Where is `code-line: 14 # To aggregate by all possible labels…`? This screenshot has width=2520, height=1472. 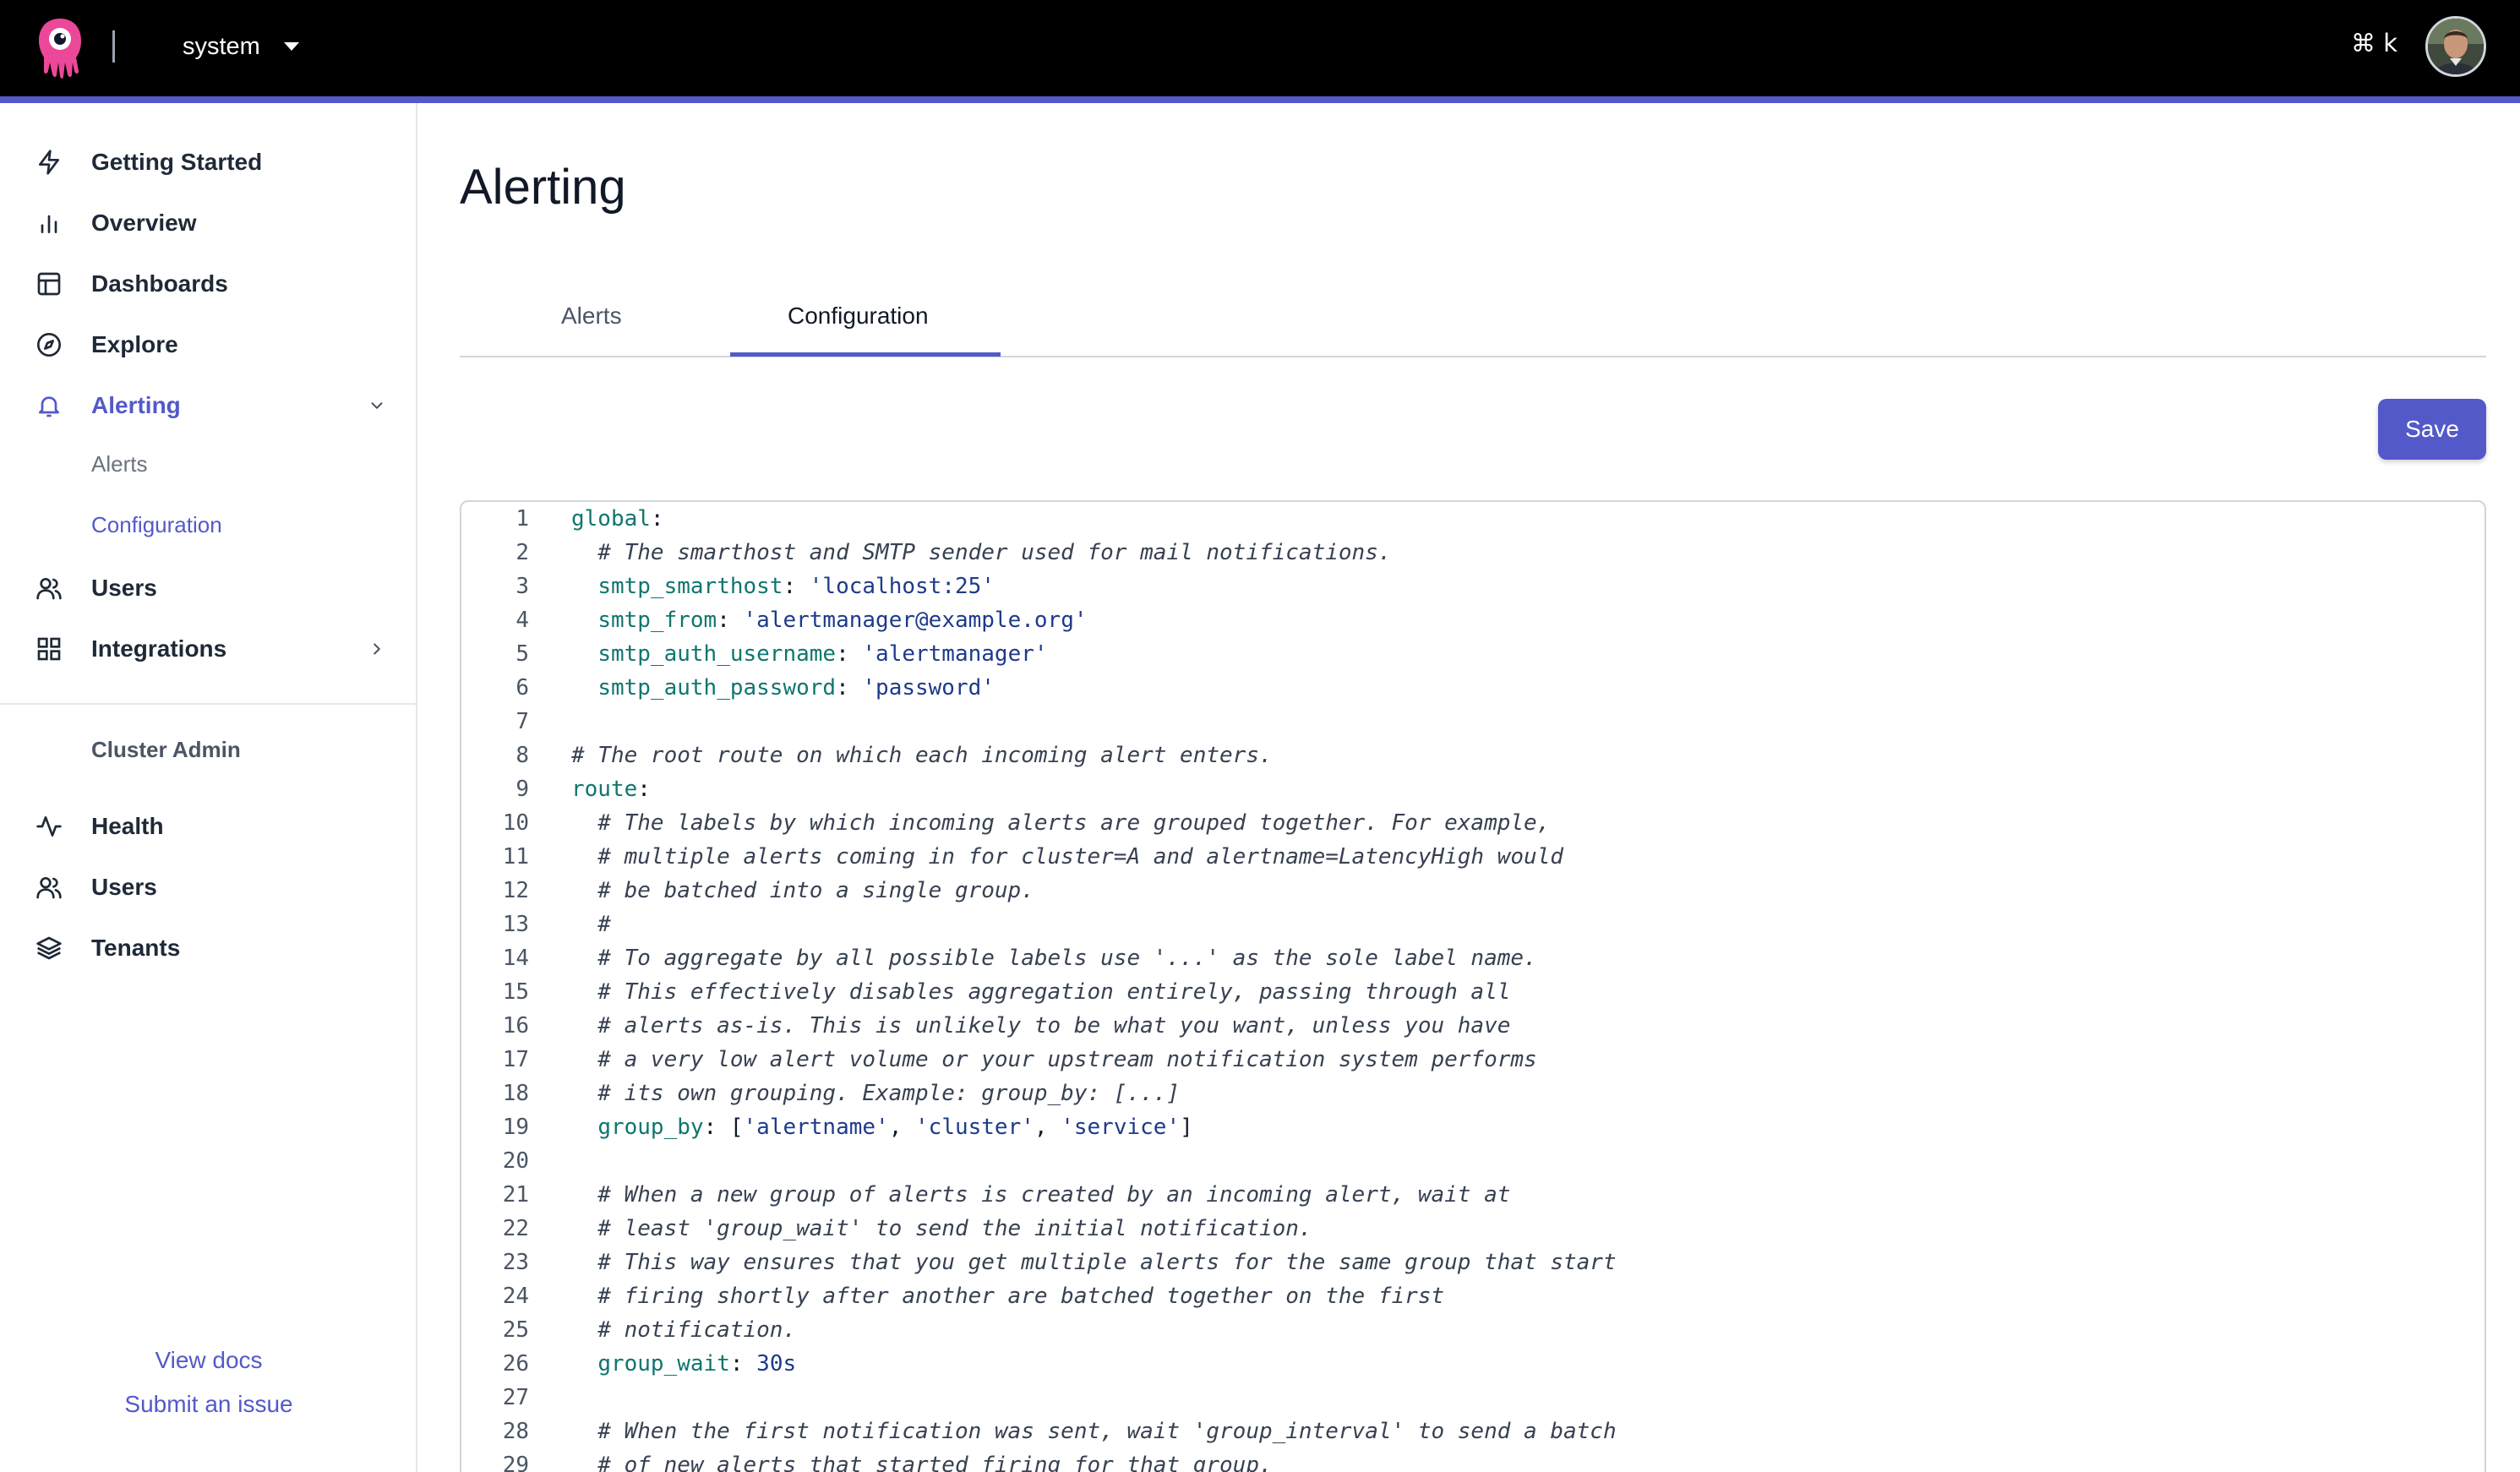
code-line: 14 # To aggregate by all possible labels… is located at coordinates (1473, 958).